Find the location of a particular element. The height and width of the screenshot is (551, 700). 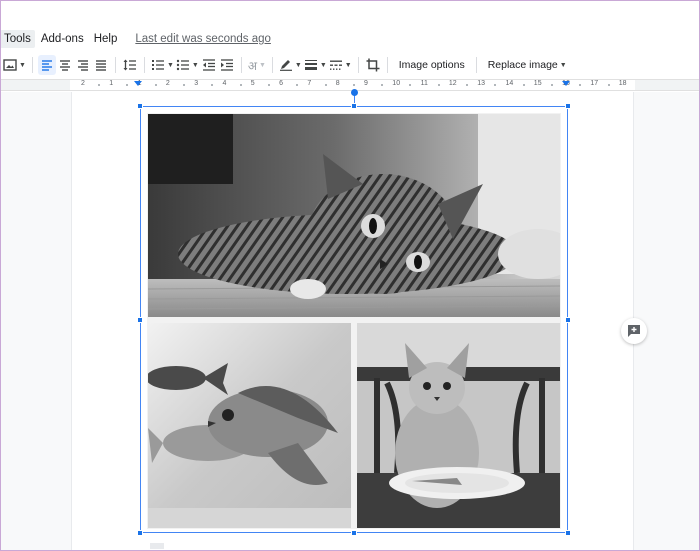

replace-image-label: Replace image is located at coordinates (522, 65).